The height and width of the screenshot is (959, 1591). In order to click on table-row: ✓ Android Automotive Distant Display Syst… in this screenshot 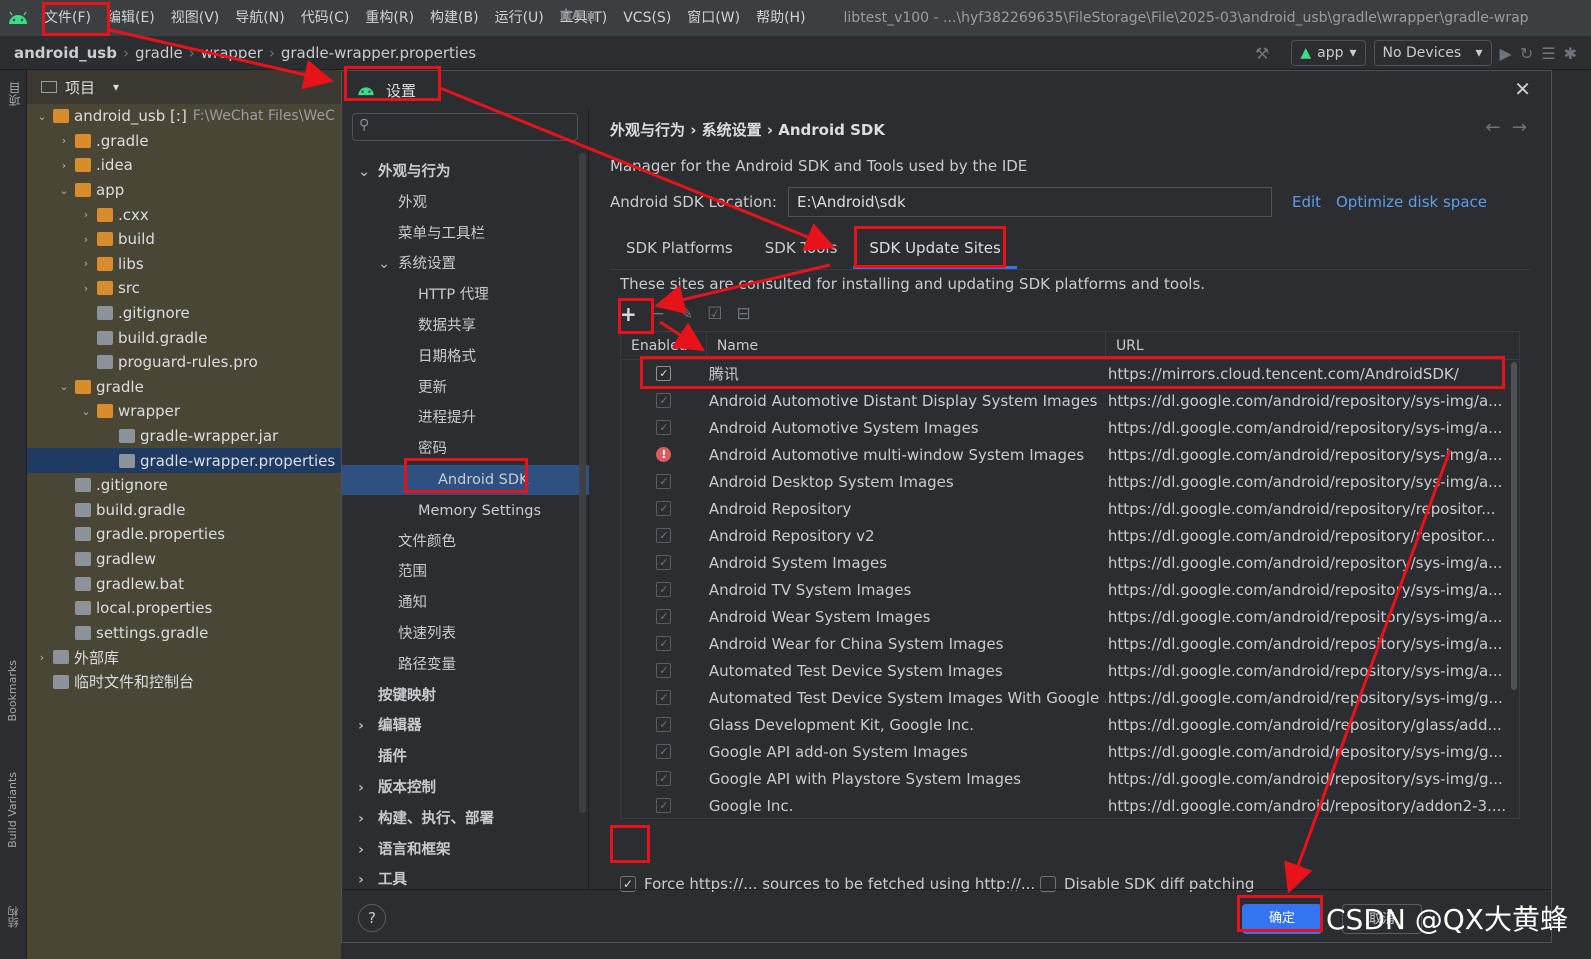, I will do `click(1070, 400)`.